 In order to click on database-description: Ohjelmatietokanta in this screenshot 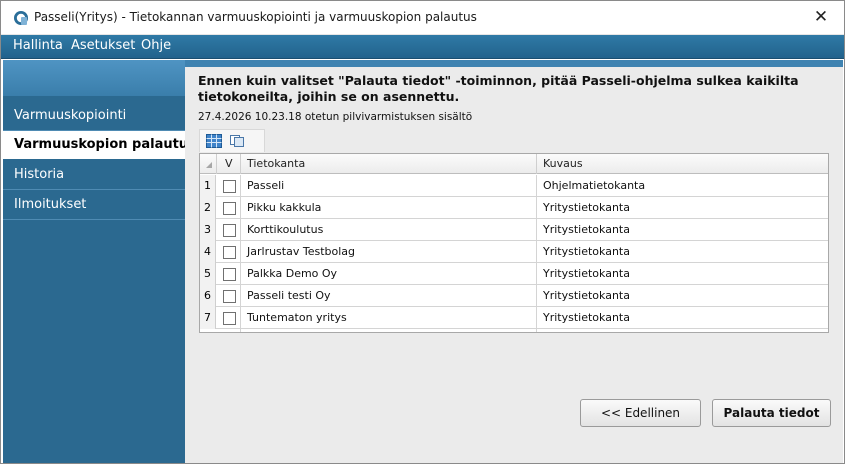, I will do `click(594, 185)`.